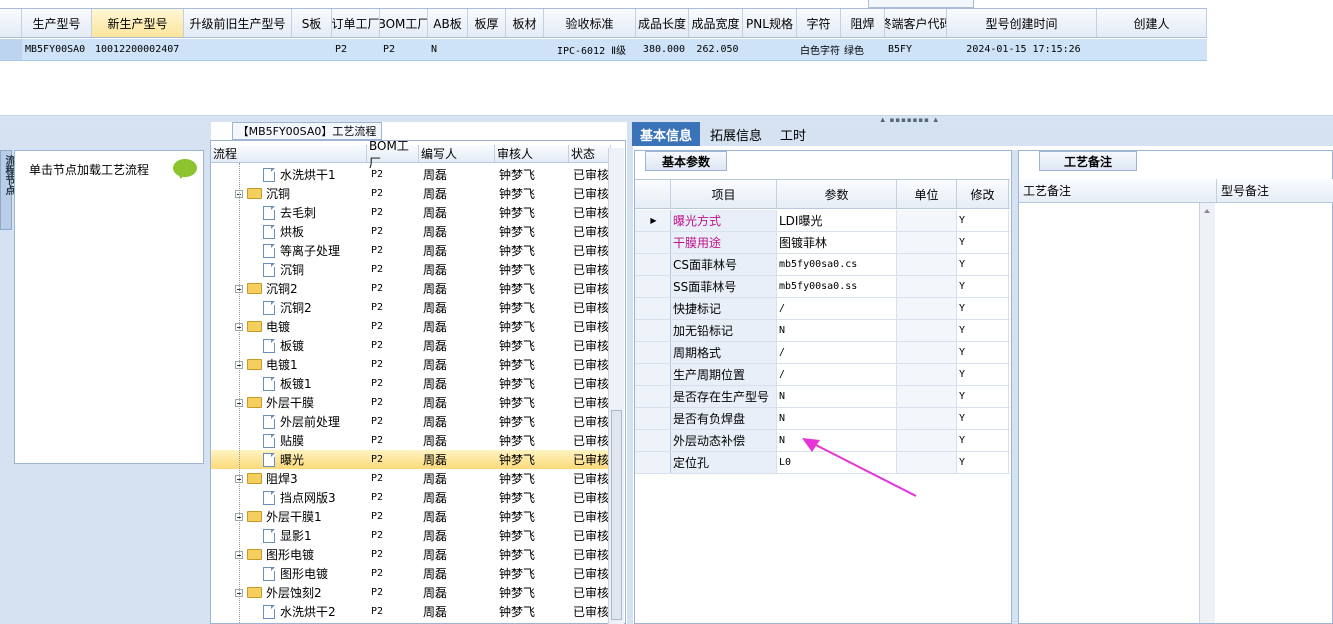  I want to click on tree-row: 板镀1 P2 周磊 钟梦飞 已审核, so click(411, 383).